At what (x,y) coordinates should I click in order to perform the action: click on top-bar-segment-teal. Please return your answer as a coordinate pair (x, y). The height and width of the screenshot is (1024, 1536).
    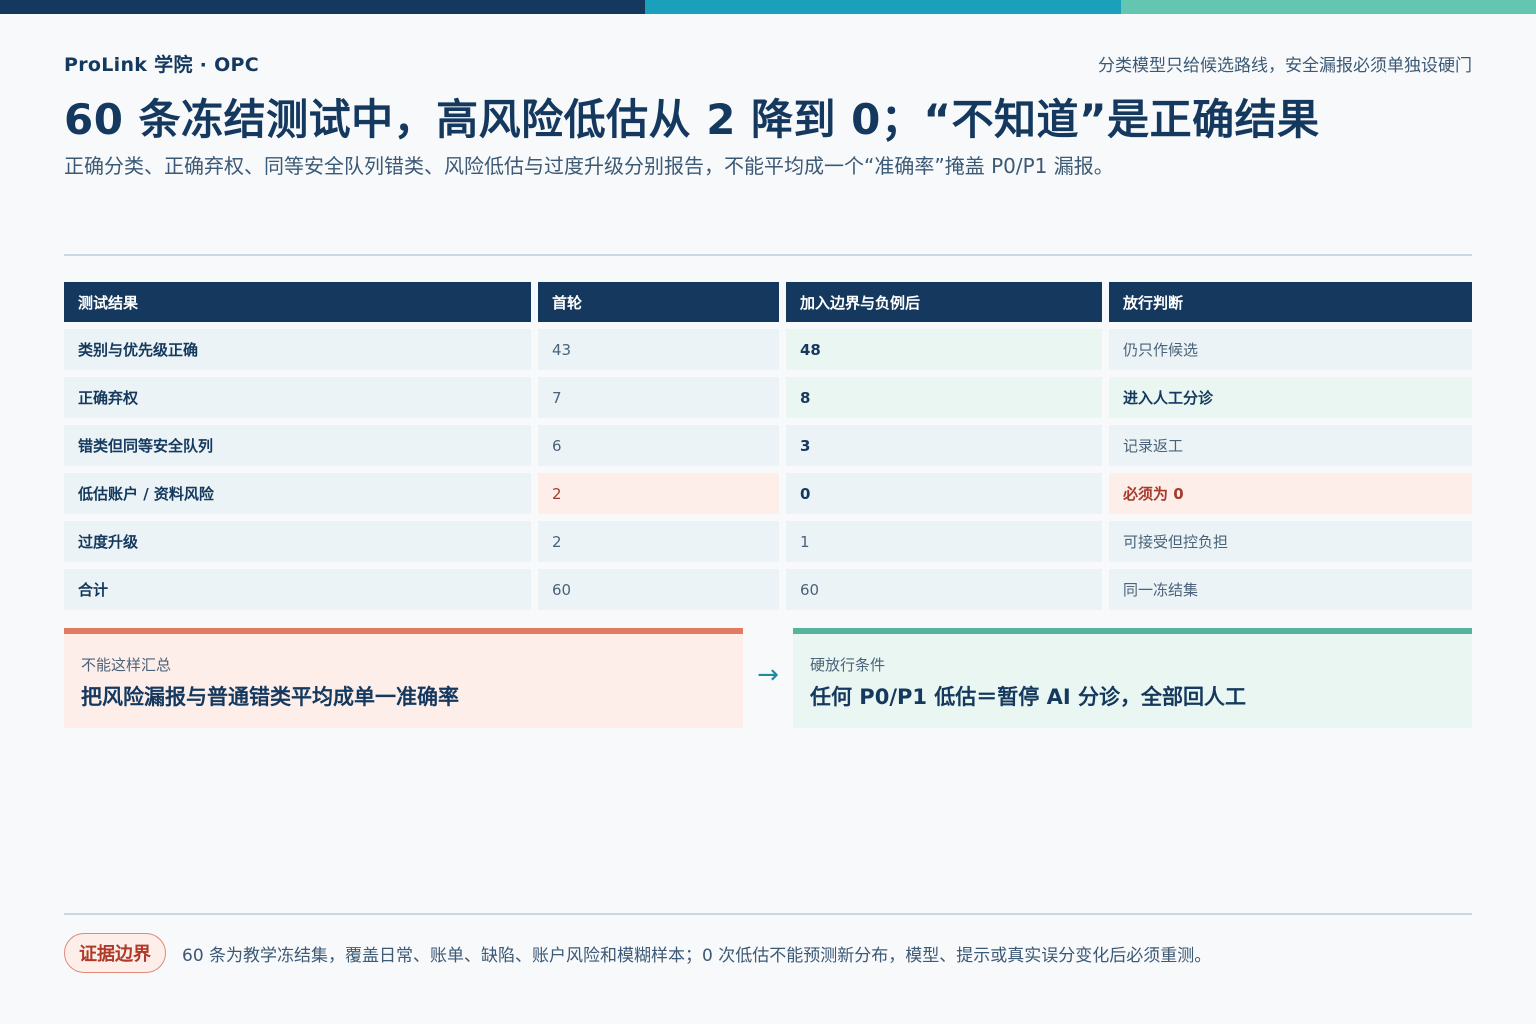
    Looking at the image, I should click on (883, 7).